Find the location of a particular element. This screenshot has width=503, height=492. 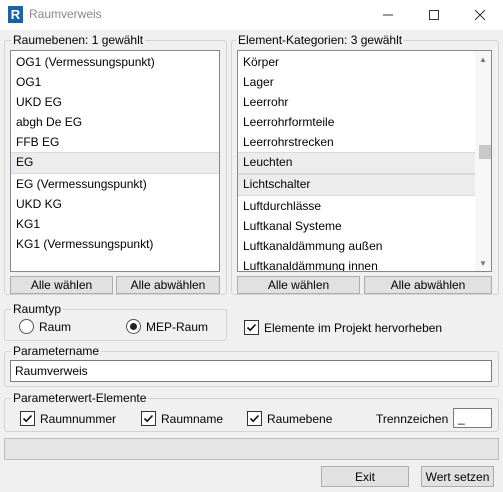

minimize-icon is located at coordinates (388, 15).